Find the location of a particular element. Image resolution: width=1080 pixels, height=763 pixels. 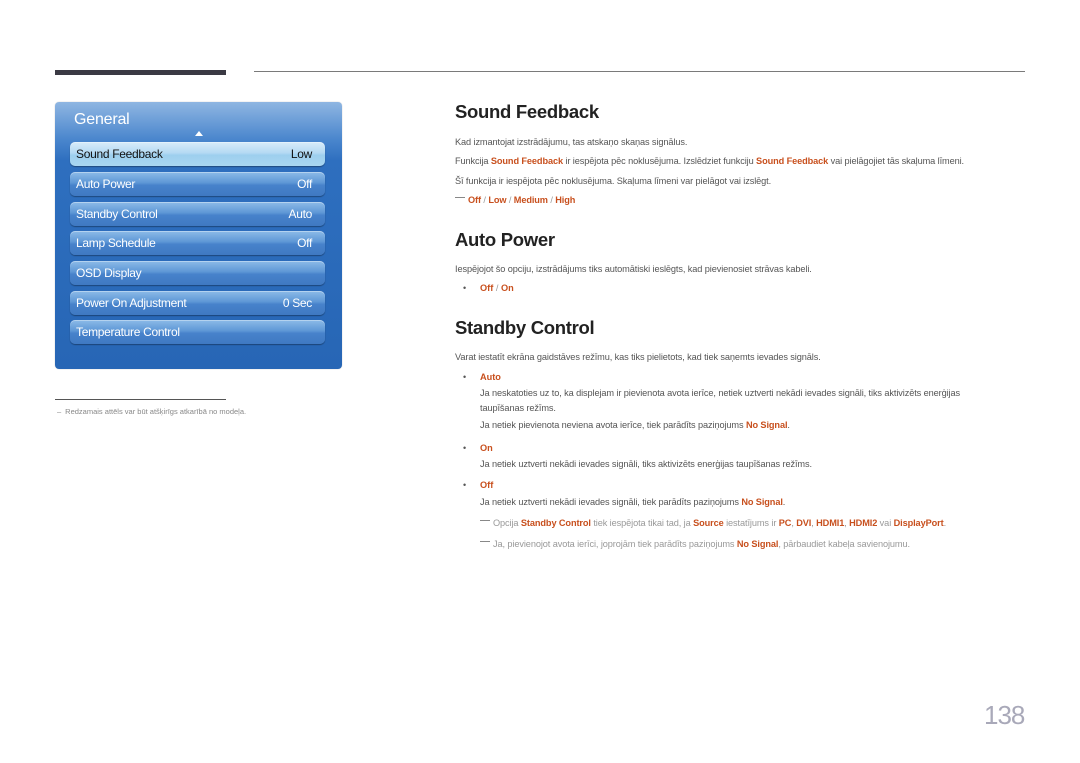

osd-item-label: Temperature Control is located at coordinates (128, 332).